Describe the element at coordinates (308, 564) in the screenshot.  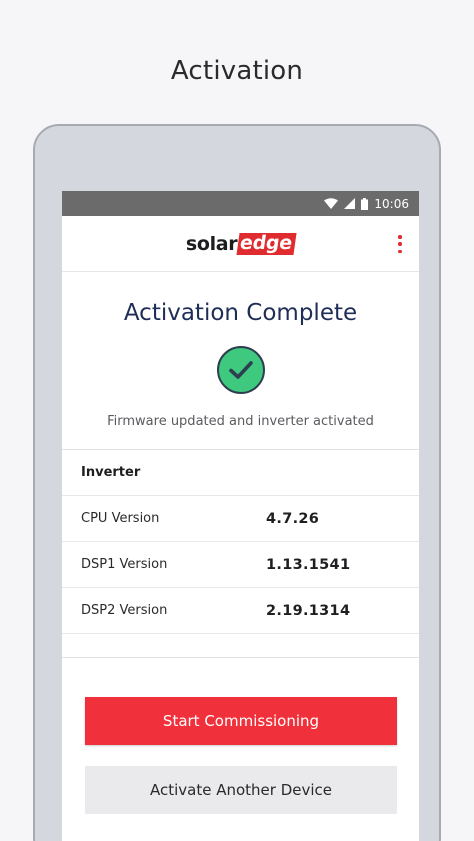
I see `row-value-dsp1: 1.13.1541` at that location.